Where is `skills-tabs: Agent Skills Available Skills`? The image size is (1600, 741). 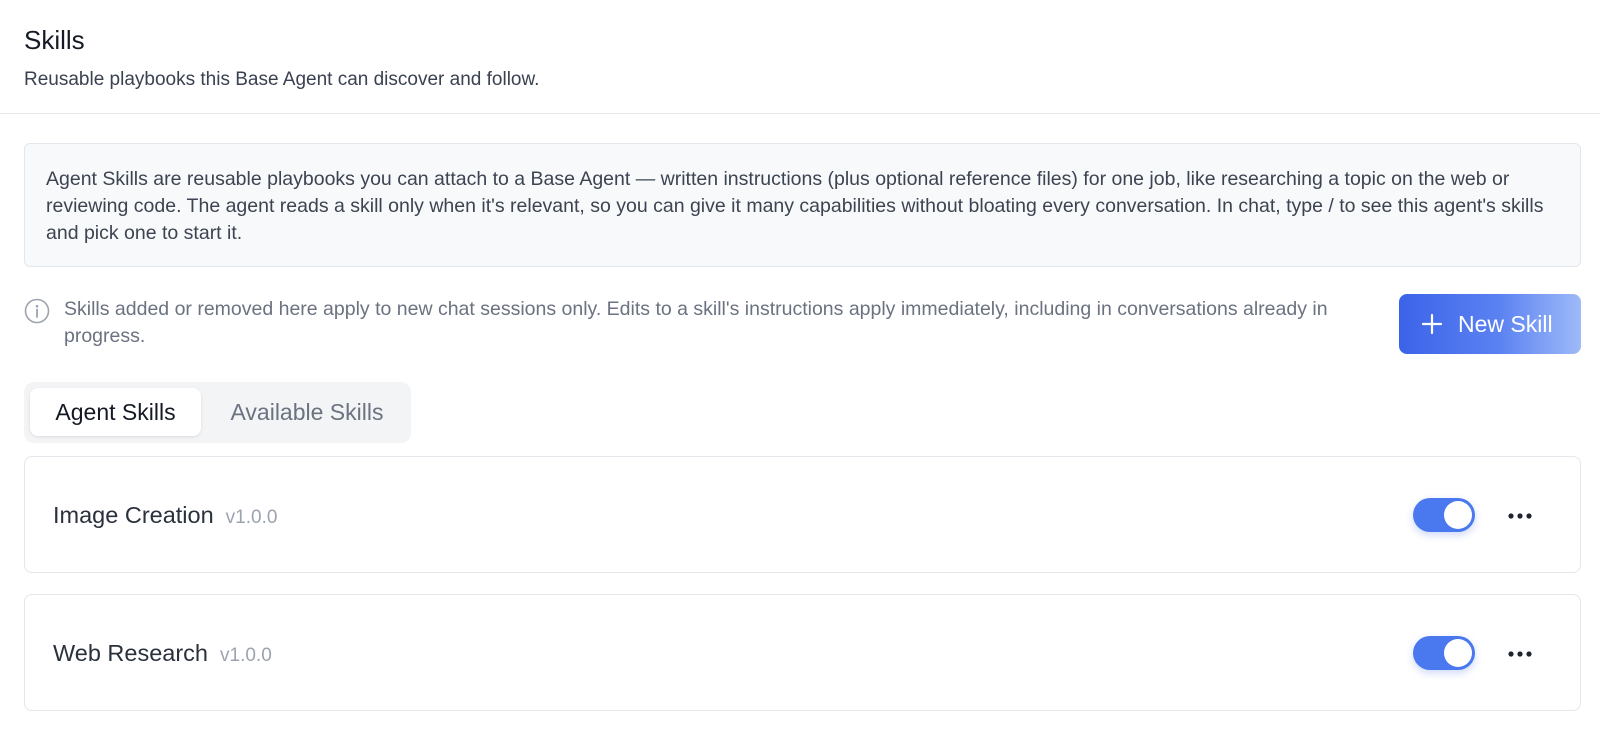
skills-tabs: Agent Skills Available Skills is located at coordinates (217, 412).